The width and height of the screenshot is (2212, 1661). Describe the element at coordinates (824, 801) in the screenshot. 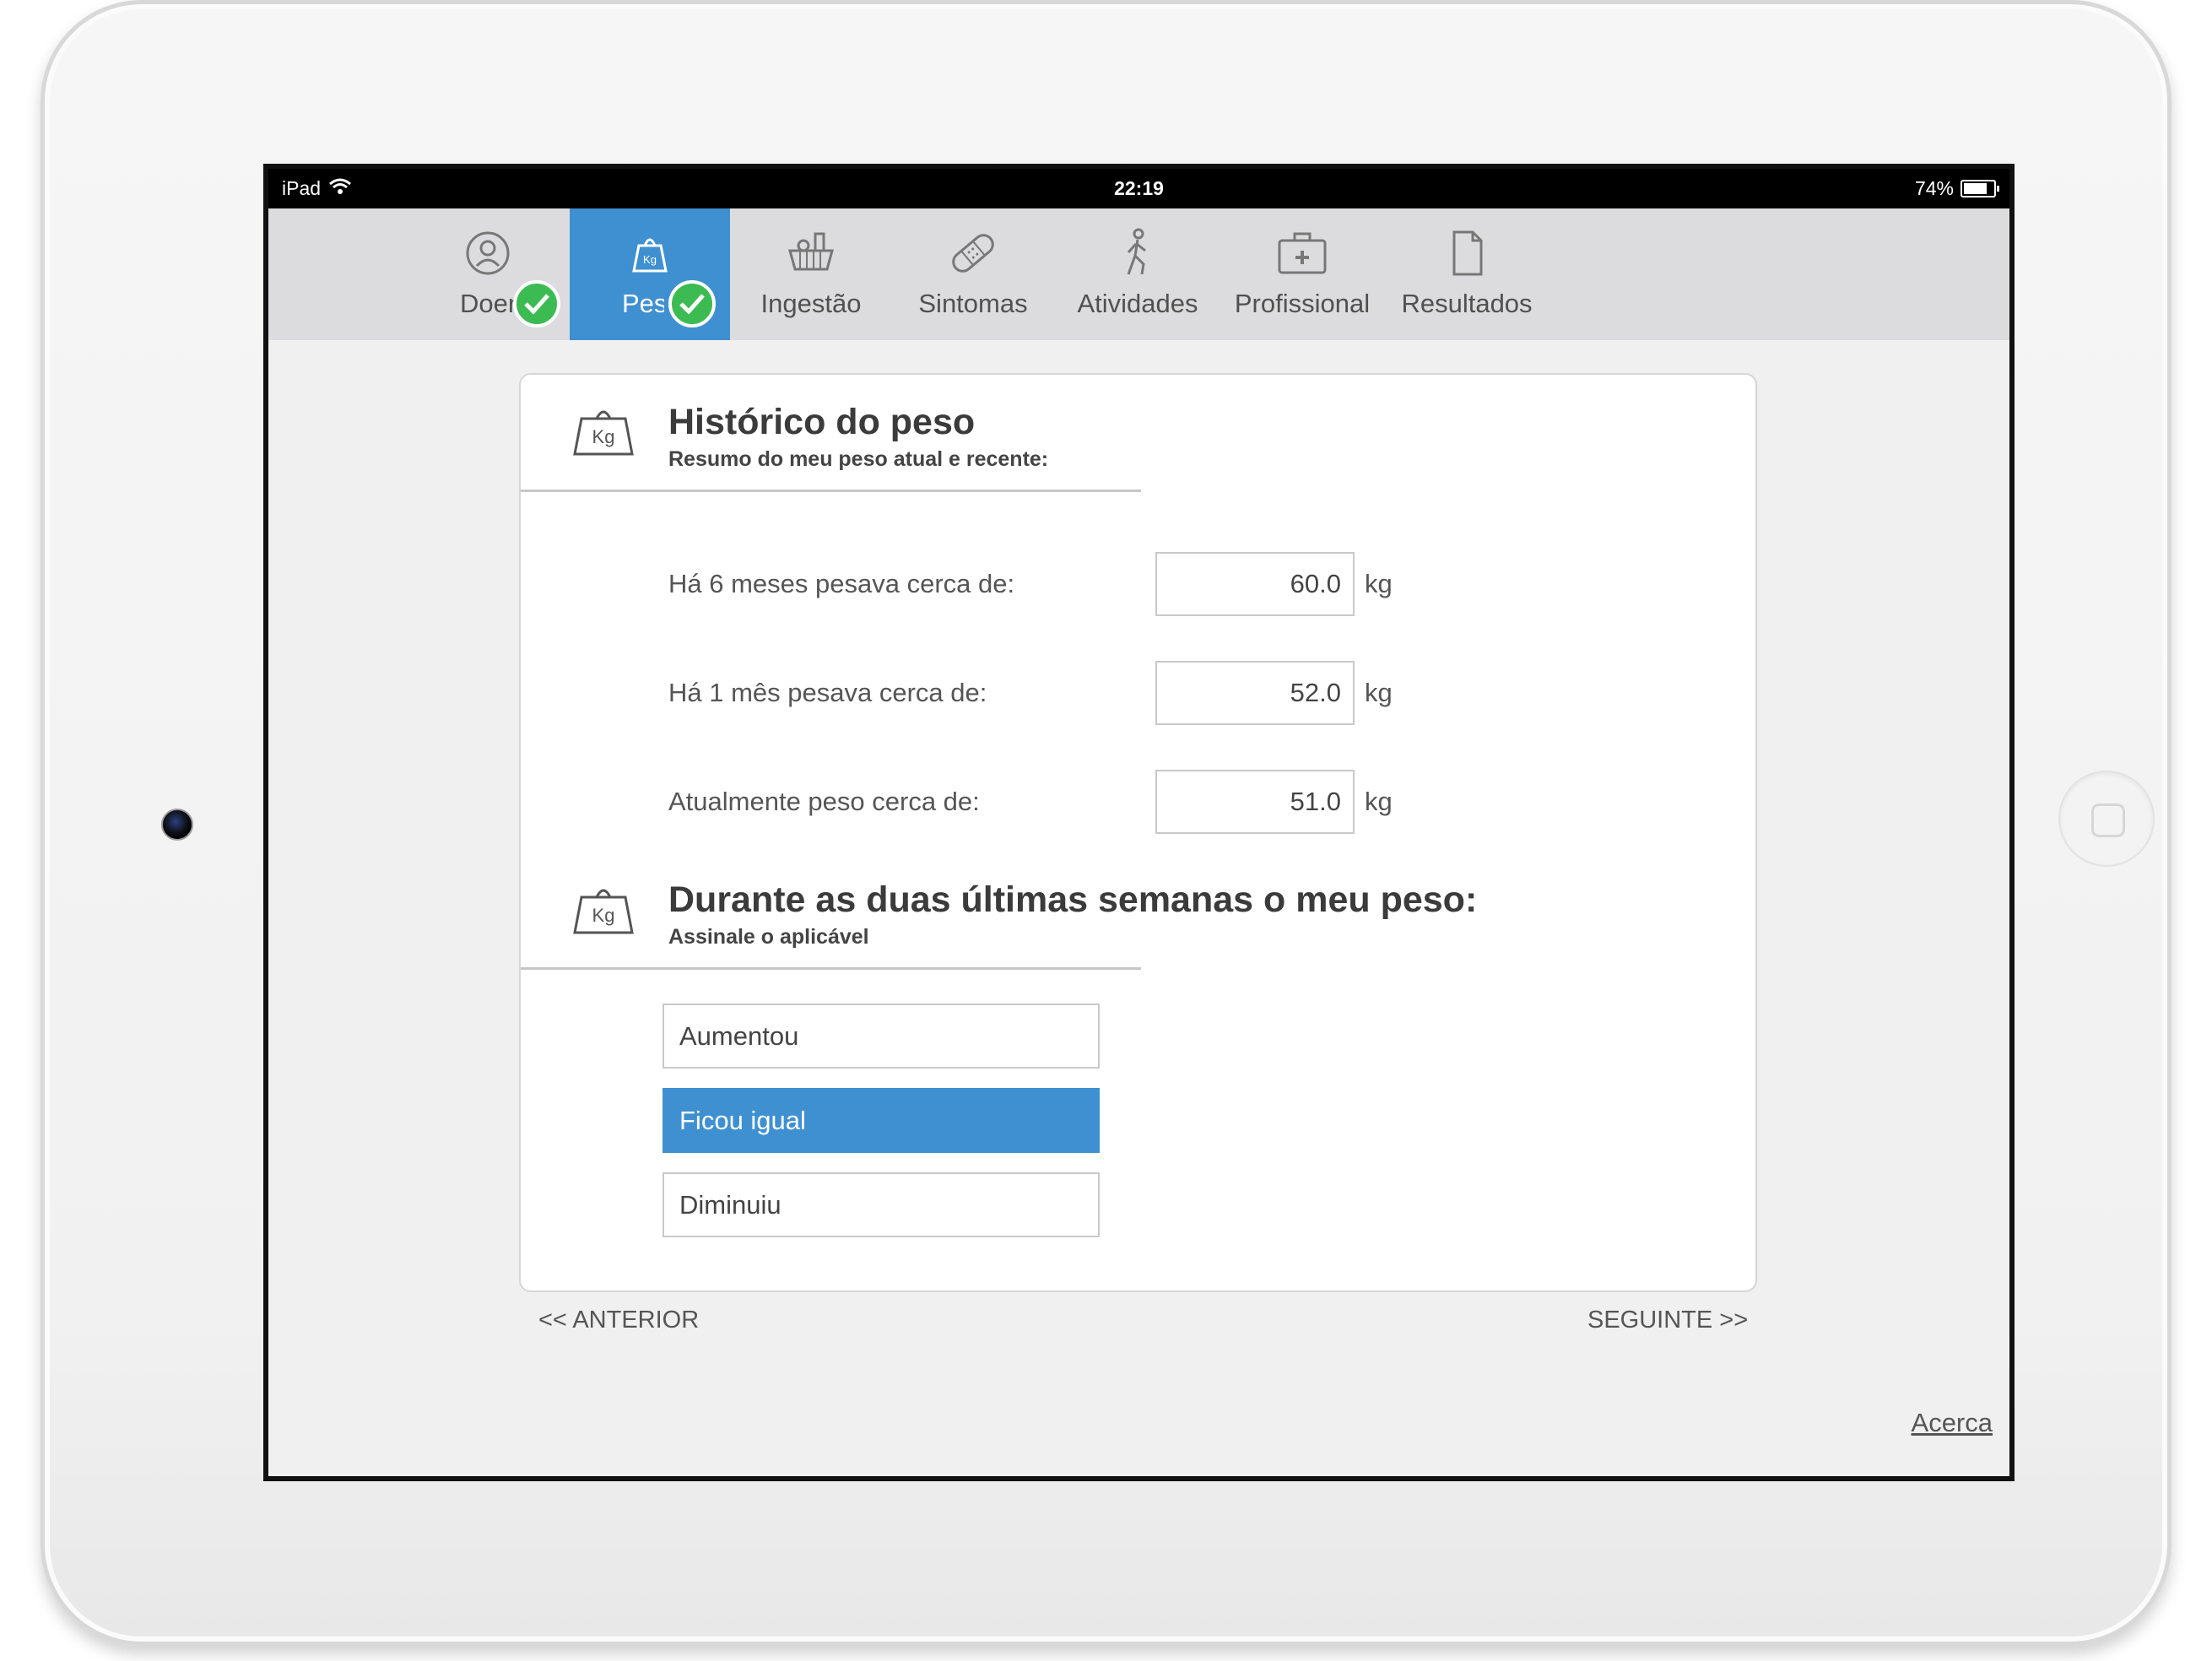

I see `weight-current-label: Atualmente peso cerca de:` at that location.